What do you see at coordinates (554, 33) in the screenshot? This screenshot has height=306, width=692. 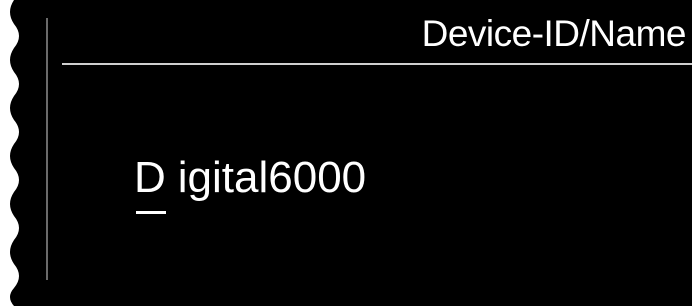 I see `page-title: Device-ID/Name` at bounding box center [554, 33].